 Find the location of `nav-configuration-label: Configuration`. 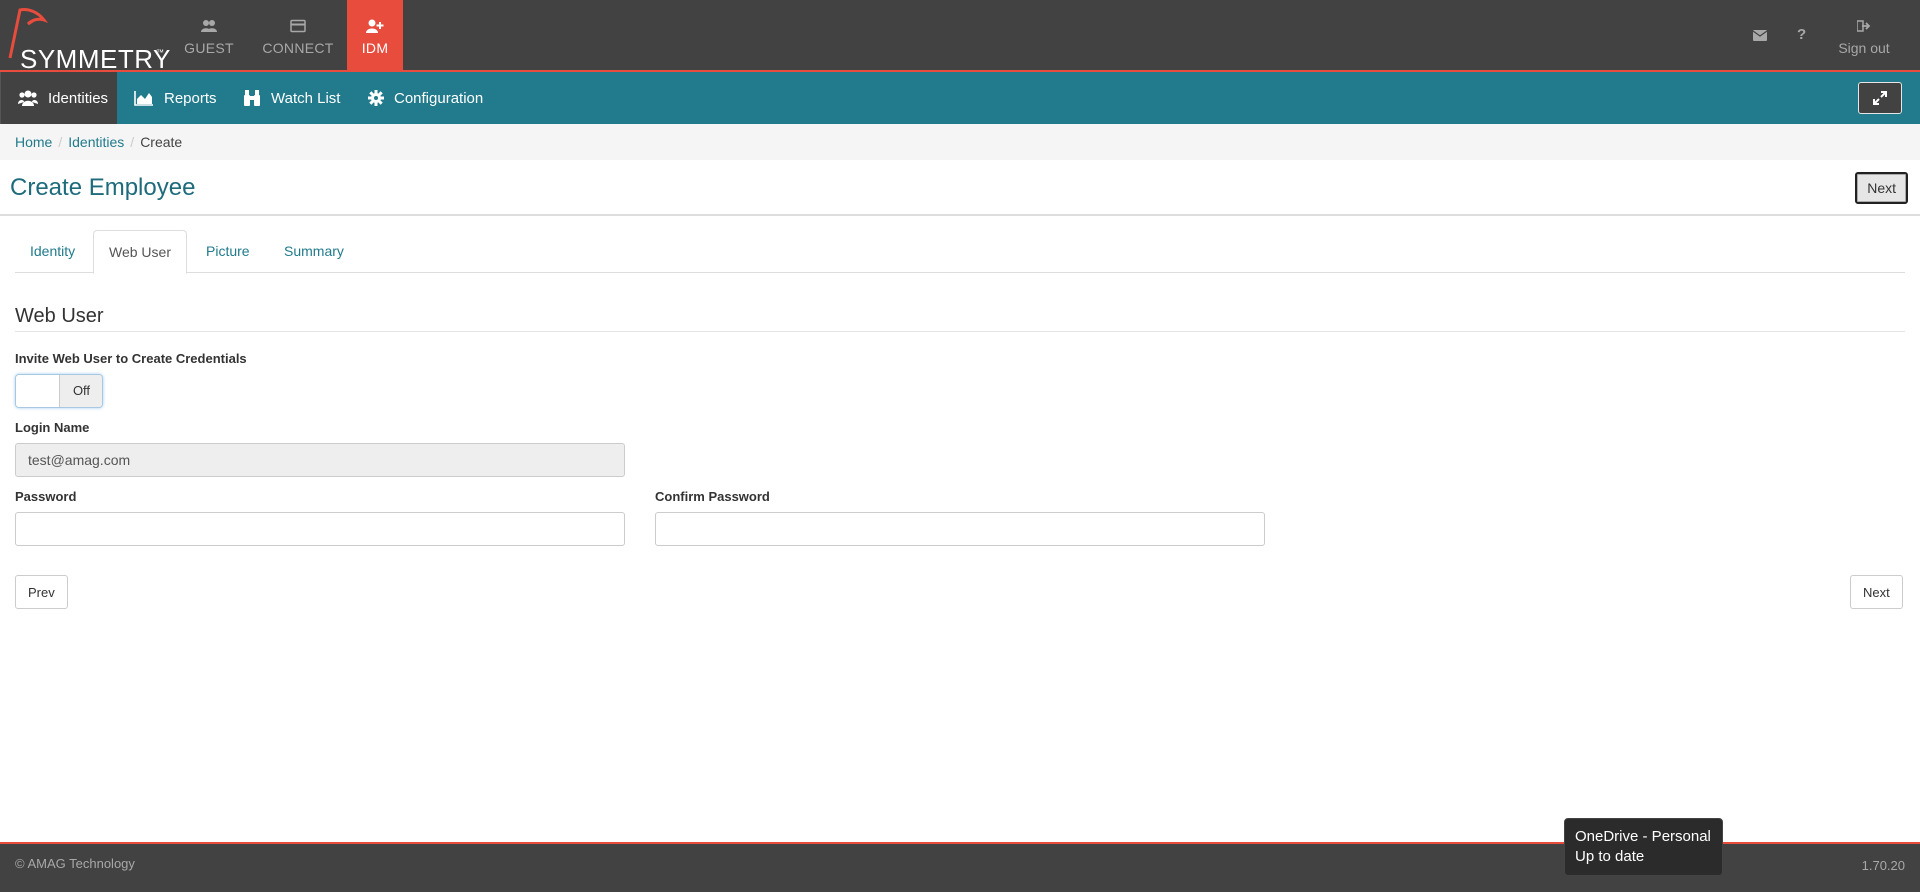

nav-configuration-label: Configuration is located at coordinates (439, 98).